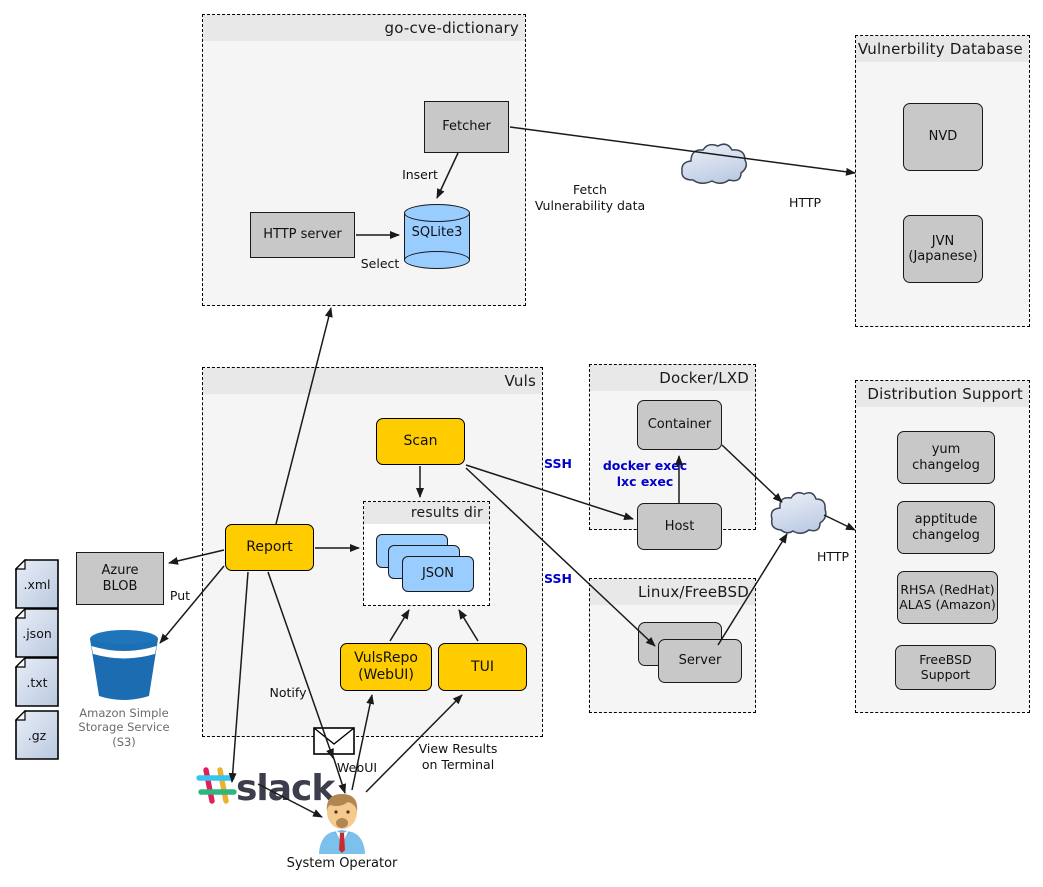  Describe the element at coordinates (833, 556) in the screenshot. I see `edge-label-http-mid: HTTP` at that location.